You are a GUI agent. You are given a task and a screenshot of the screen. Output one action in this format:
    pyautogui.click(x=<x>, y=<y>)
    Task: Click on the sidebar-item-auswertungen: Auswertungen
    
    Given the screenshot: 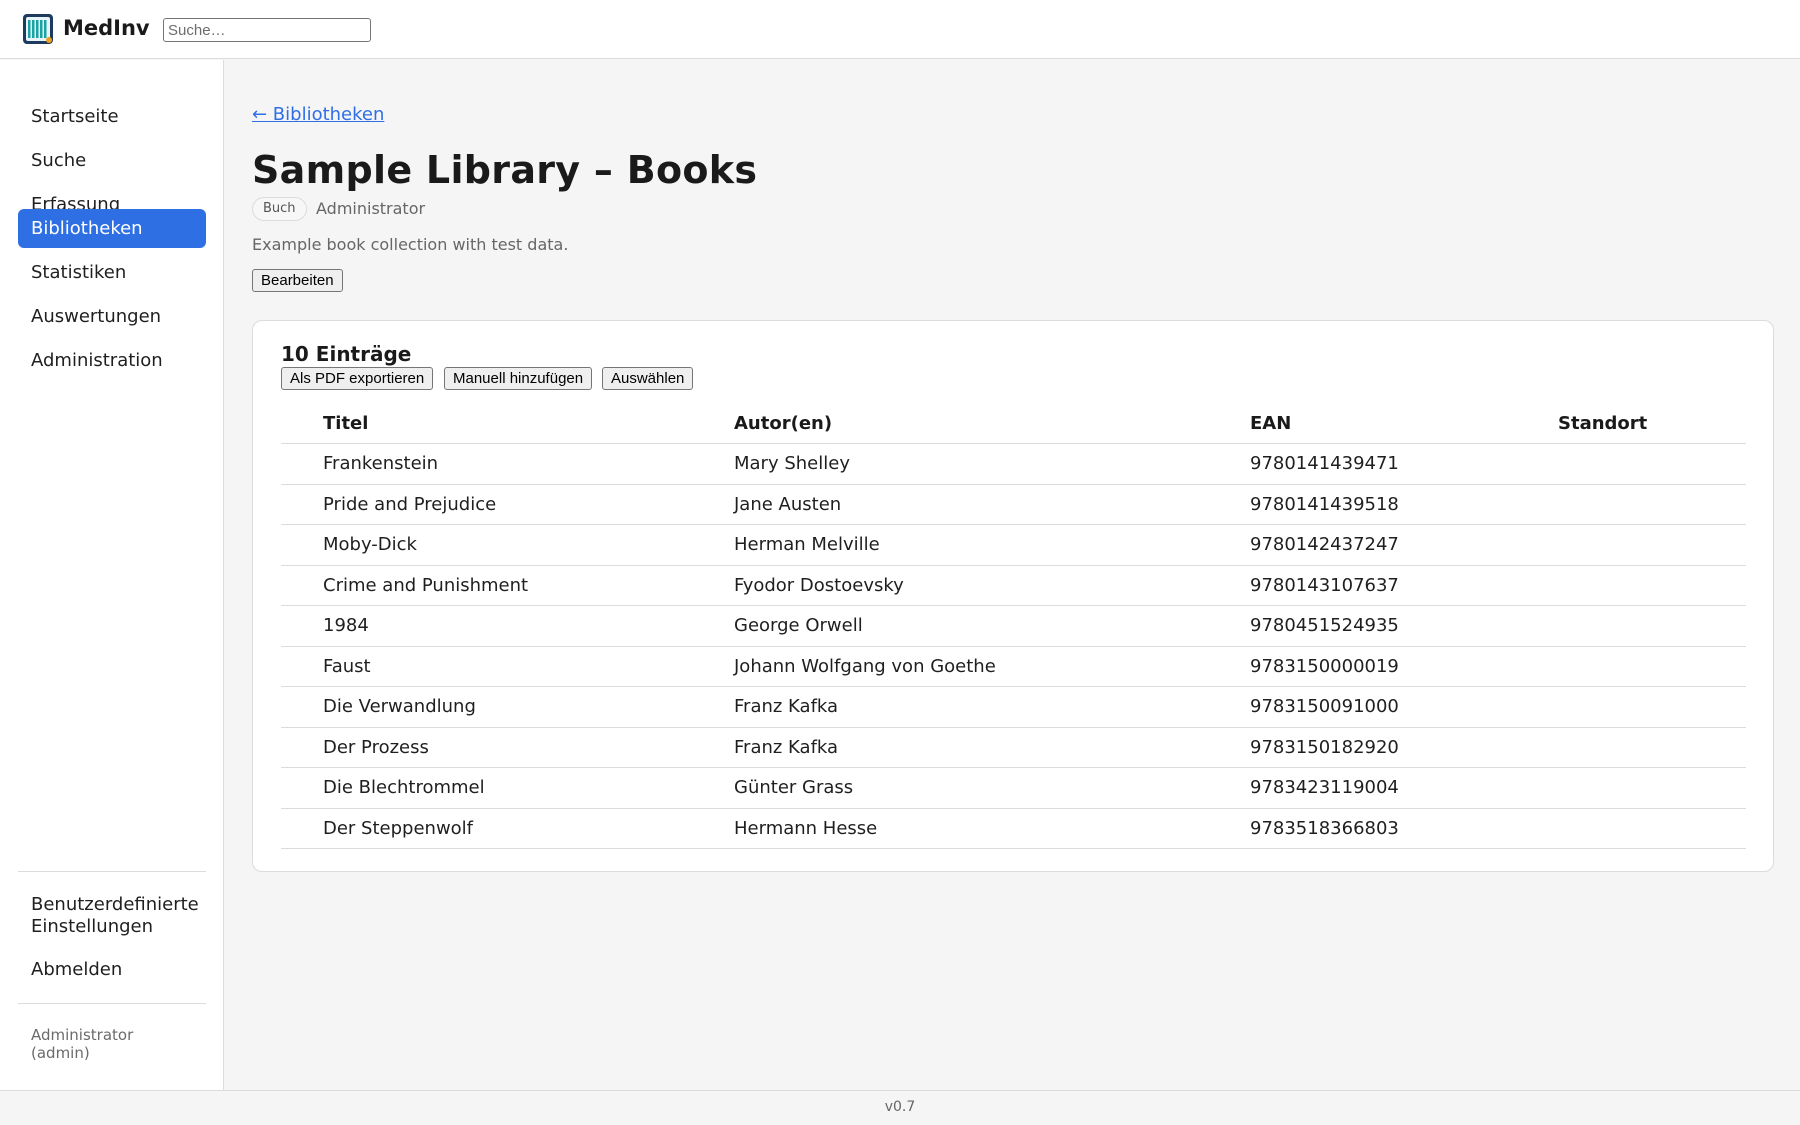 What is the action you would take?
    pyautogui.click(x=112, y=316)
    